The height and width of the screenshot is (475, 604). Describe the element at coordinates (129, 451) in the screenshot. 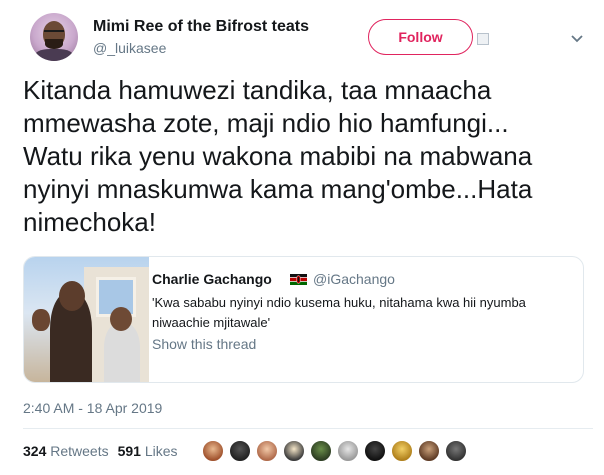

I see `likes-count: 591` at that location.